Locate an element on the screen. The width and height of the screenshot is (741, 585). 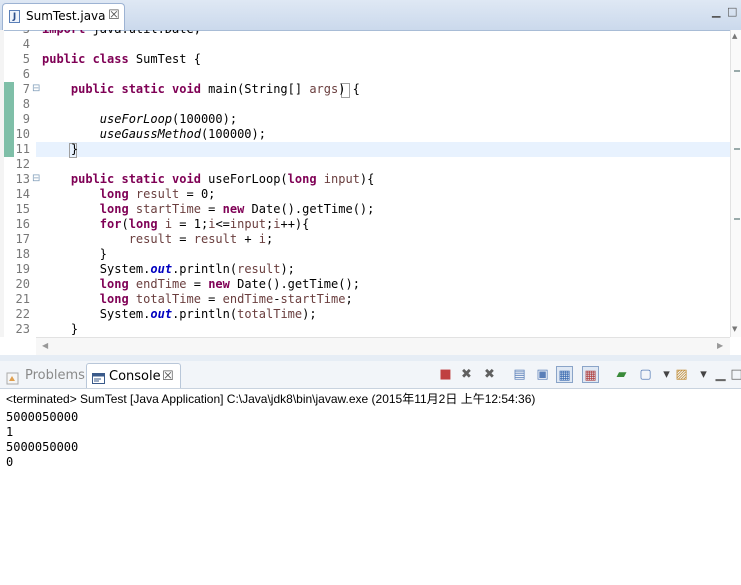
code-line: result = result + i; is located at coordinates (158, 239).